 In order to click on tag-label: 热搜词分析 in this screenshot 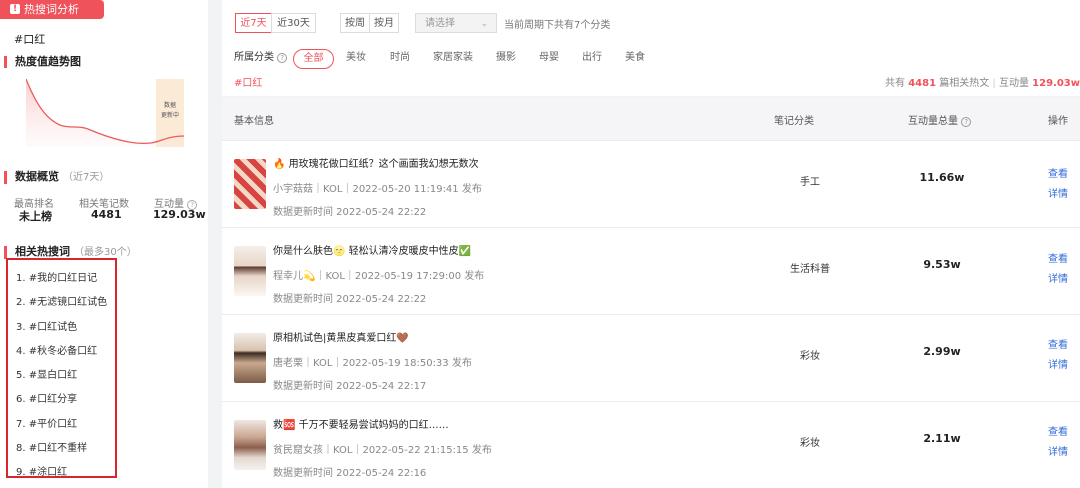, I will do `click(51, 9)`.